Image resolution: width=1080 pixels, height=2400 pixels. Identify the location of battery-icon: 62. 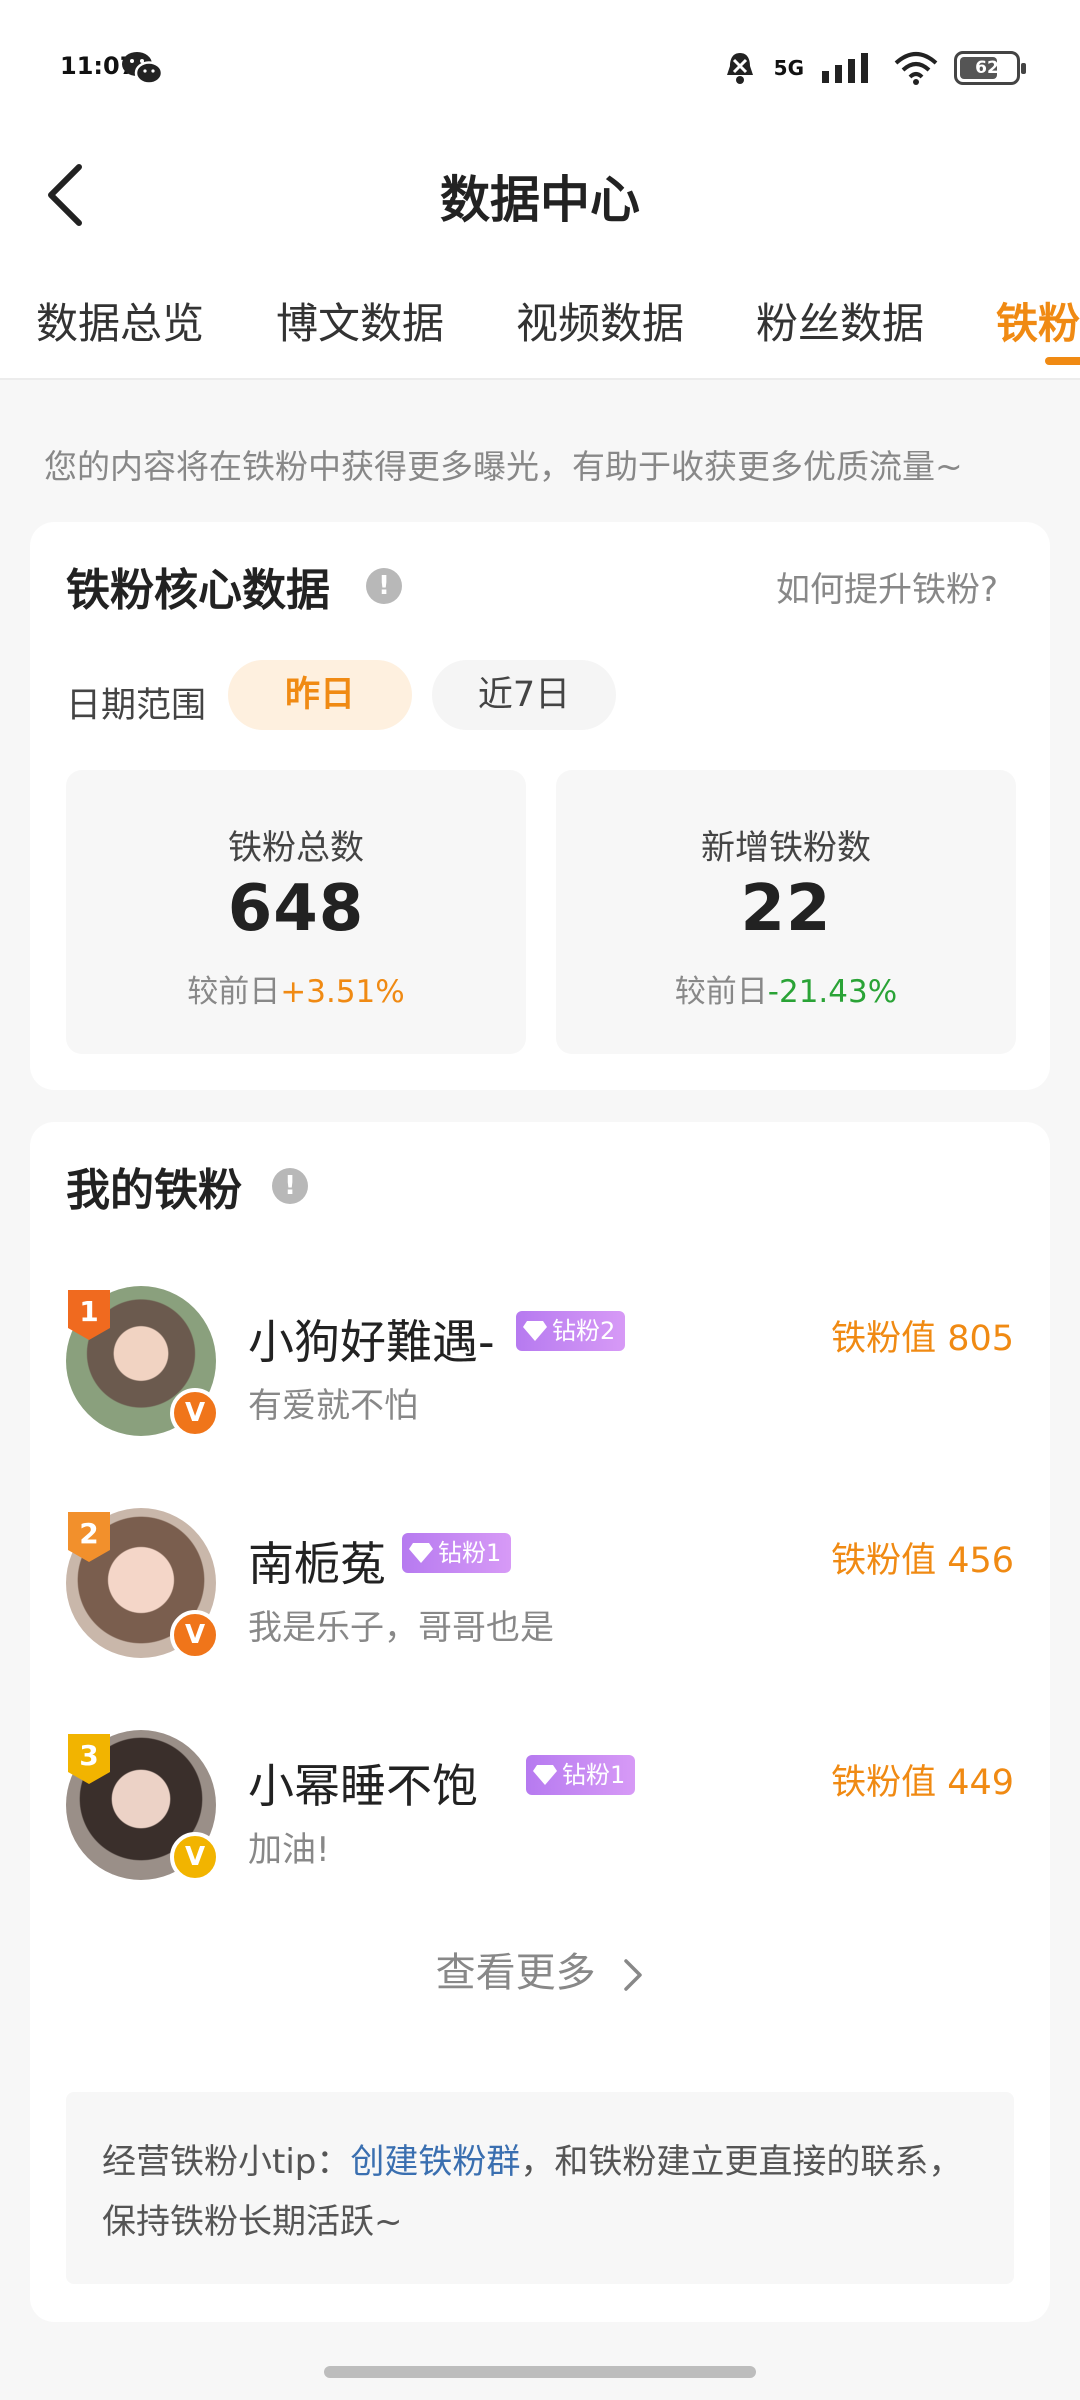
(990, 68).